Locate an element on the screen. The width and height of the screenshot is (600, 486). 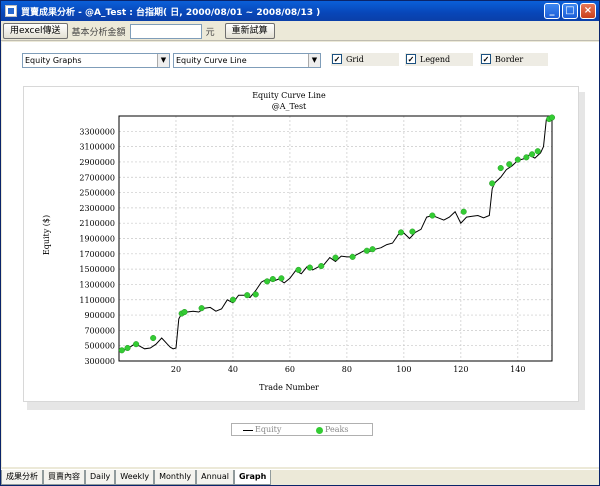
capital-input is located at coordinates (165, 31).